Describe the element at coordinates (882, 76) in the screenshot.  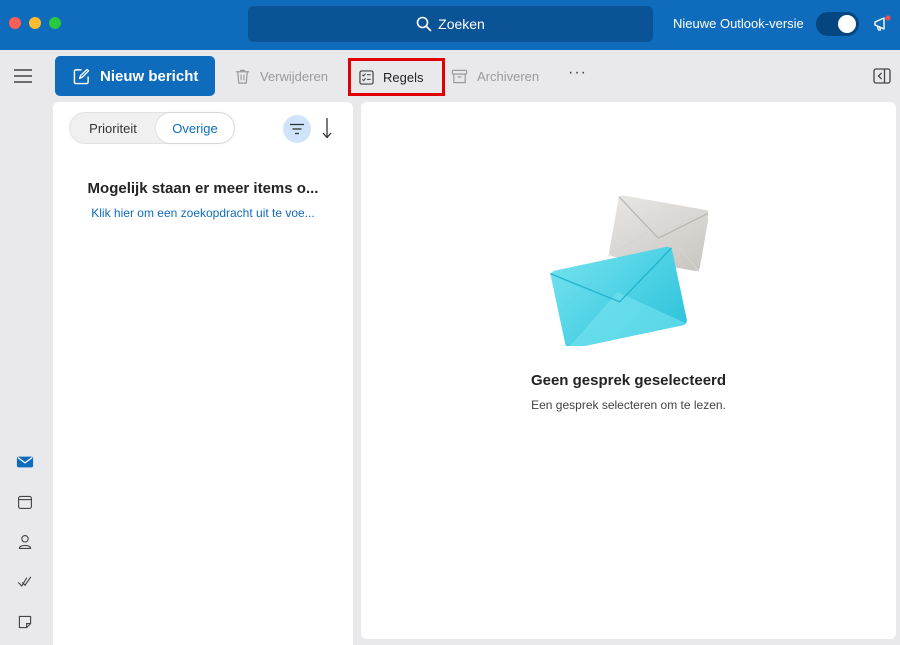
I see `collapse-pane-icon` at that location.